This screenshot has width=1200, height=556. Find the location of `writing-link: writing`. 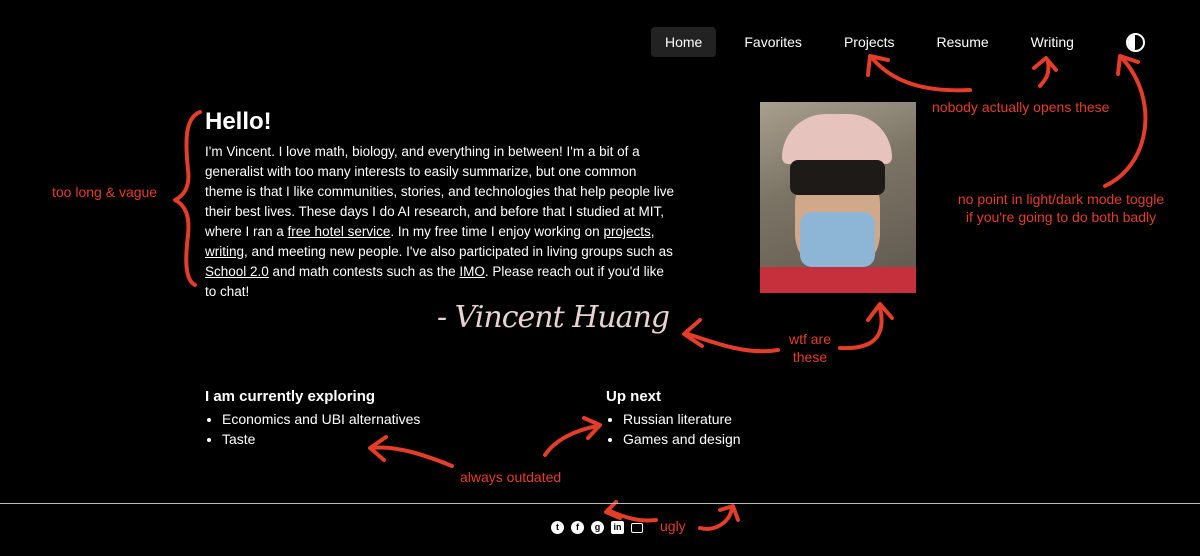

writing-link: writing is located at coordinates (224, 251).